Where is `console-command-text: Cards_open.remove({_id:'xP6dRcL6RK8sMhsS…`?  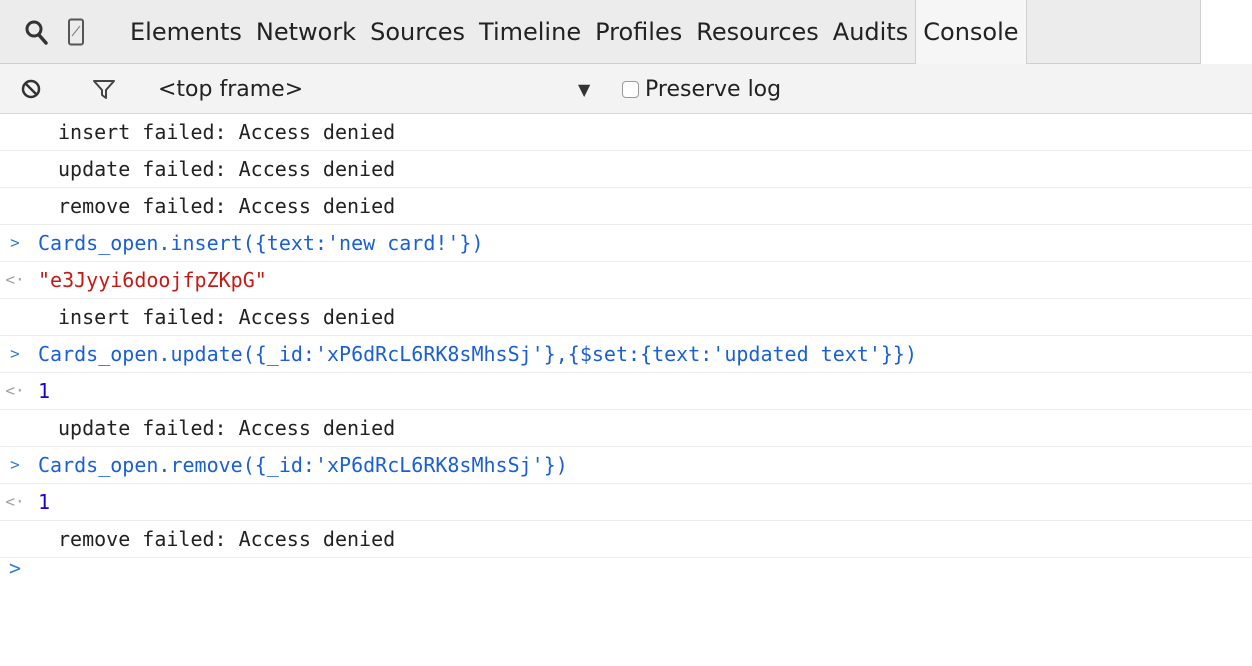 console-command-text: Cards_open.remove({_id:'xP6dRcL6RK8sMhsS… is located at coordinates (303, 465).